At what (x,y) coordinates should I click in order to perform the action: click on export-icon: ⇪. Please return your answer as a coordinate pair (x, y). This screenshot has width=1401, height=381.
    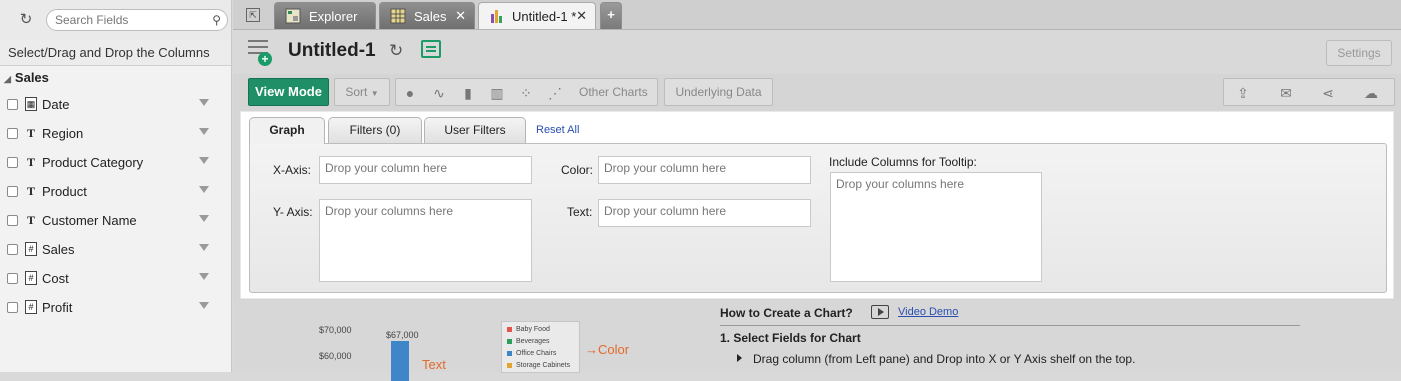
    Looking at the image, I should click on (1243, 93).